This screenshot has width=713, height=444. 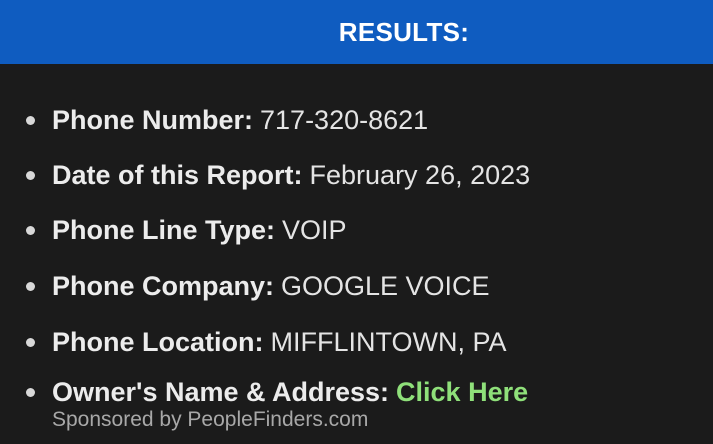 I want to click on sponsor-text: Sponsored by PeopleFinders.com, so click(x=210, y=419).